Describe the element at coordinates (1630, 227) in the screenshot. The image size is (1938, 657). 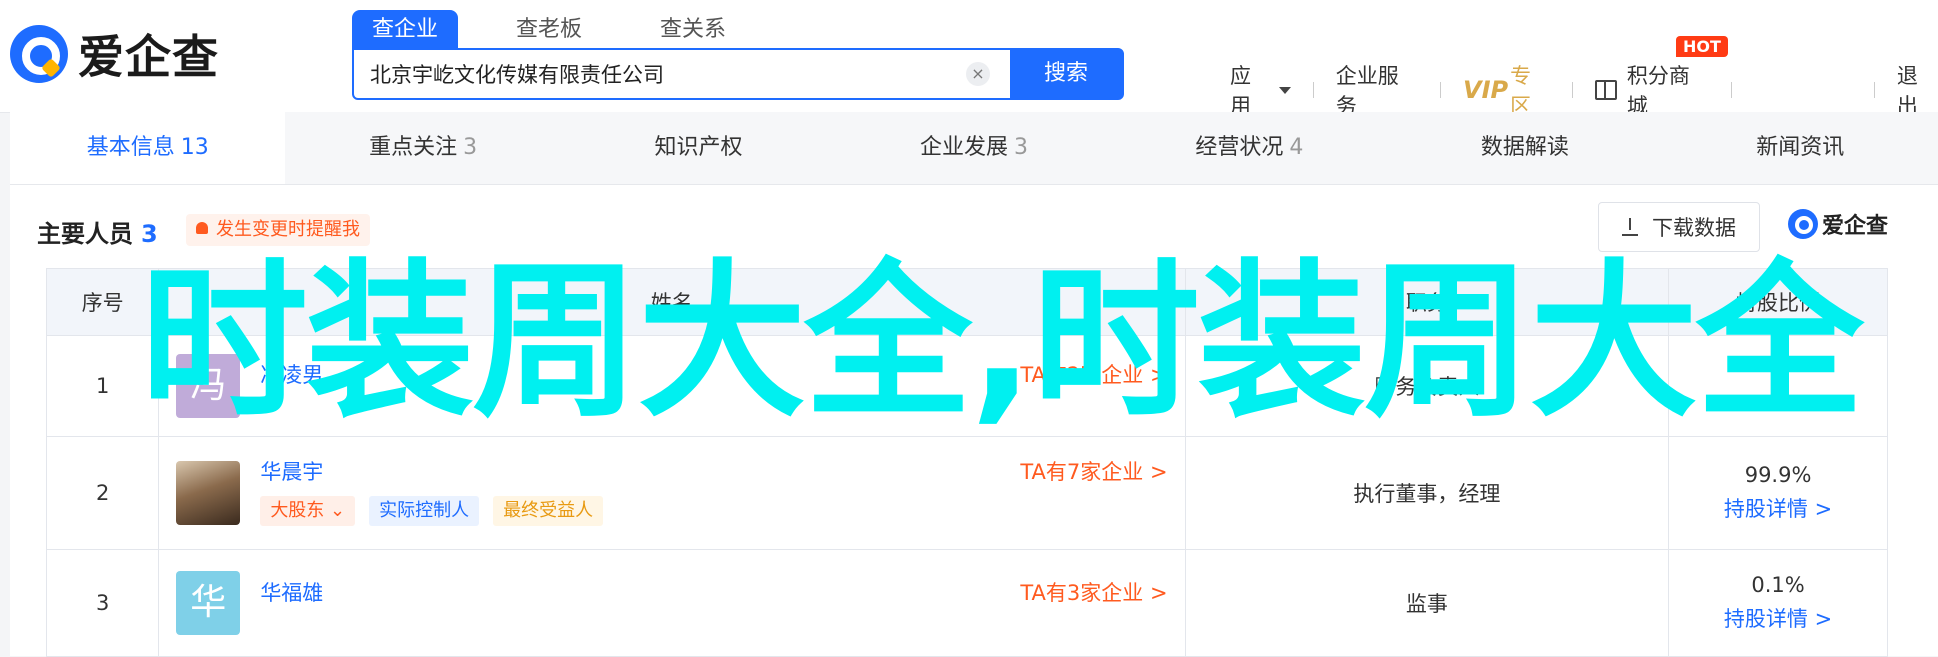
I see `download-icon` at that location.